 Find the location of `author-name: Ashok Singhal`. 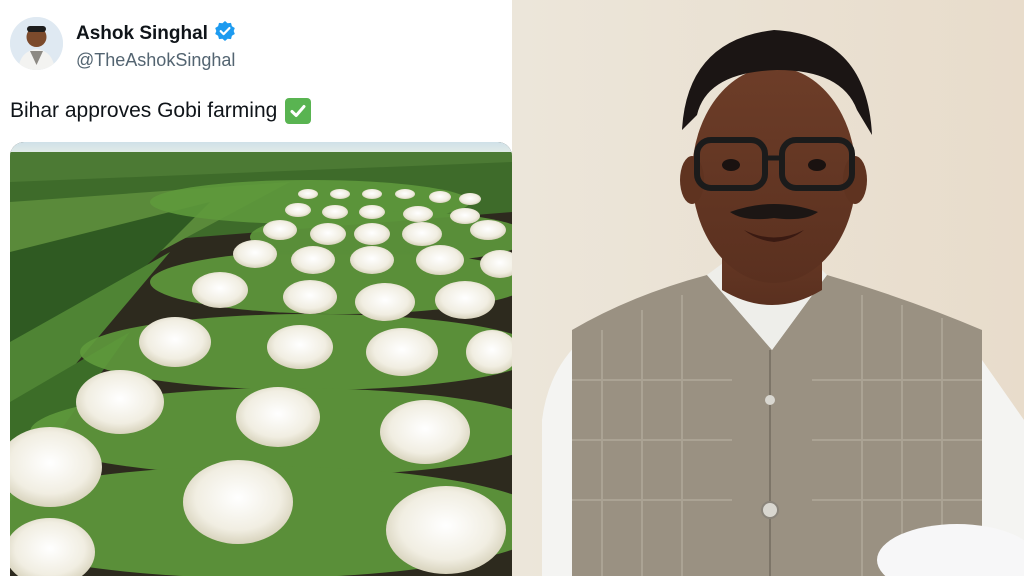

author-name: Ashok Singhal is located at coordinates (142, 34).